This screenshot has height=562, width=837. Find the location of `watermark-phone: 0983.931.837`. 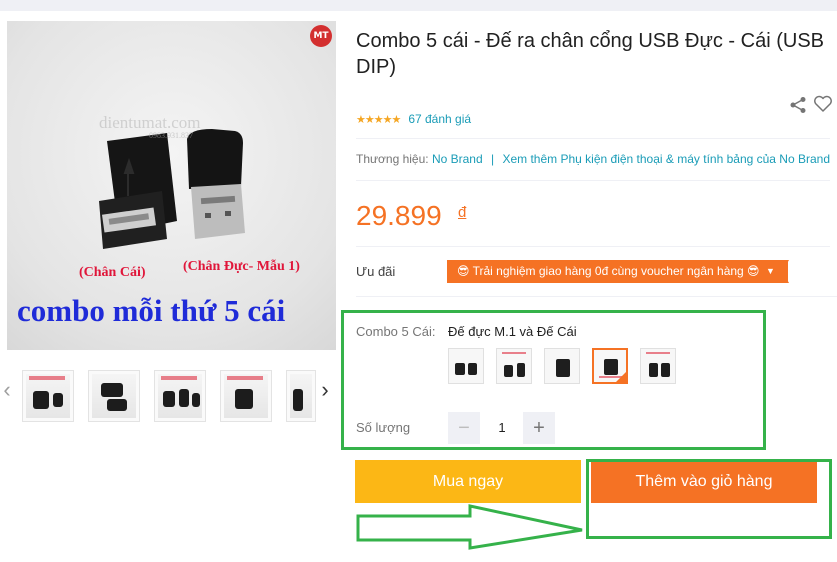

watermark-phone: 0983.931.837 is located at coordinates (171, 135).